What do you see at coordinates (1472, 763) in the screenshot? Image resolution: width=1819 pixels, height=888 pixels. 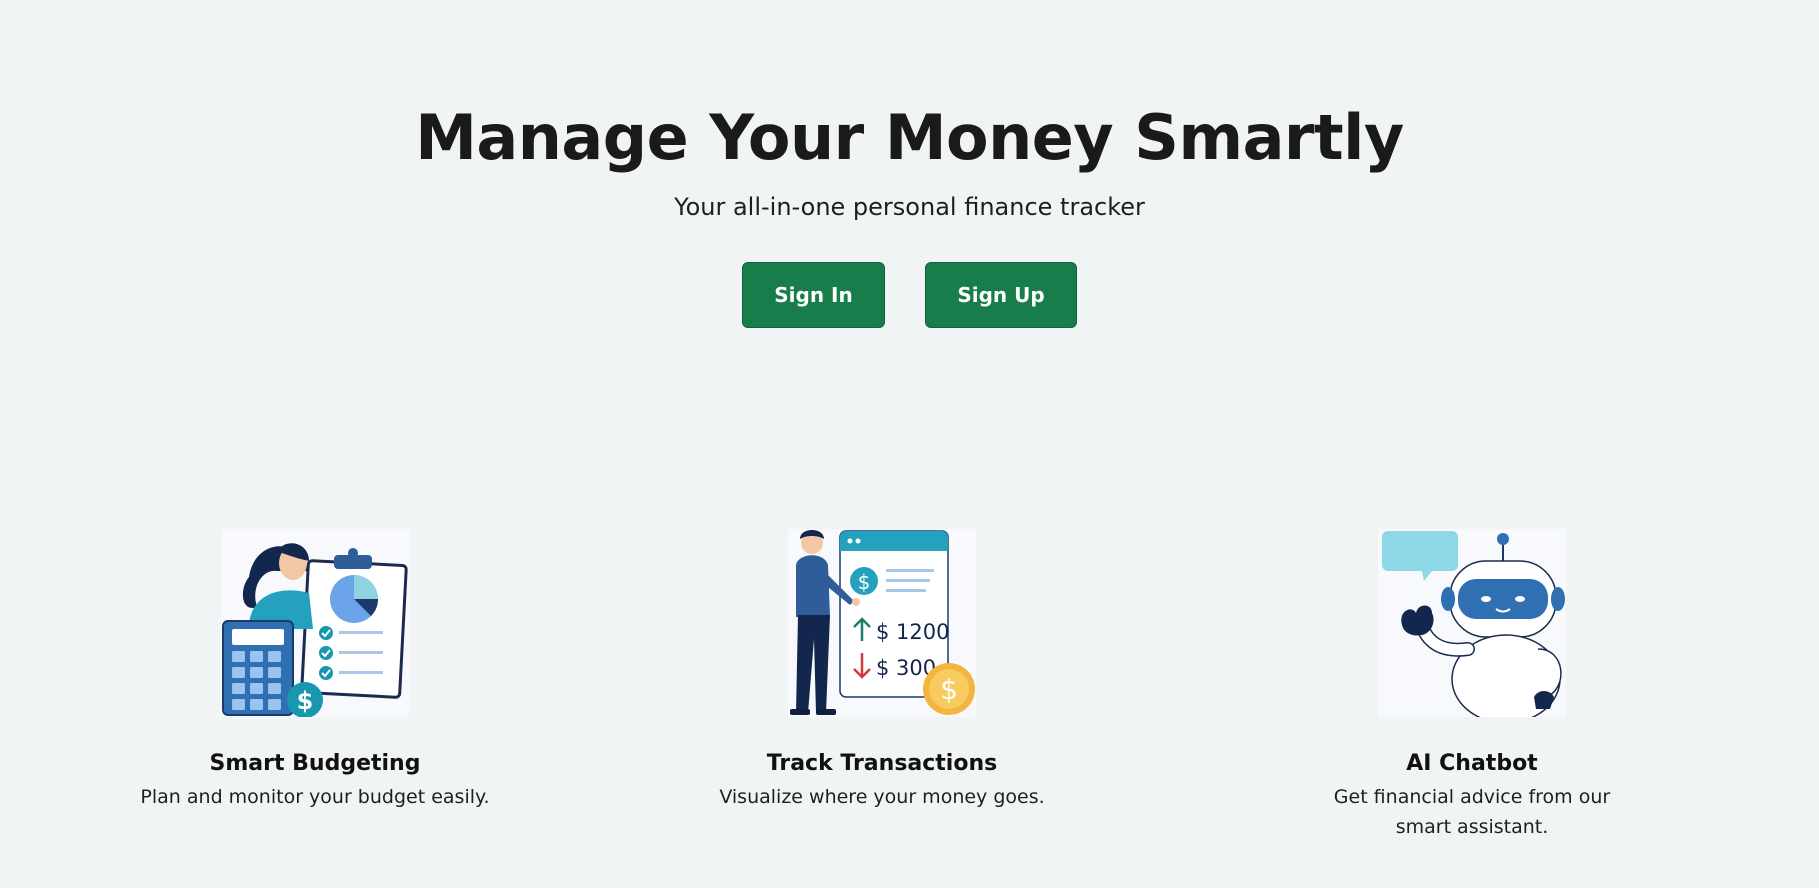 I see `feature-title: AI Chatbot` at bounding box center [1472, 763].